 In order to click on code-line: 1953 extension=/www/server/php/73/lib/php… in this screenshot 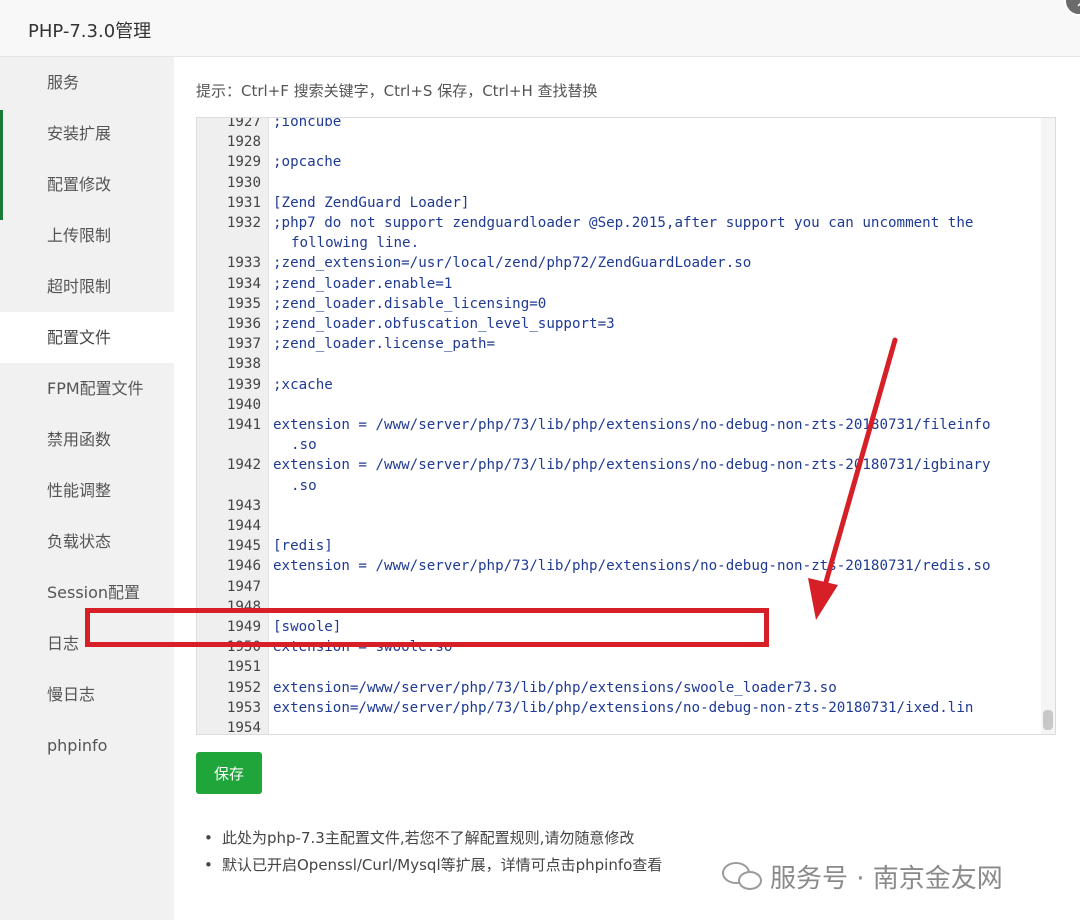, I will do `click(617, 708)`.